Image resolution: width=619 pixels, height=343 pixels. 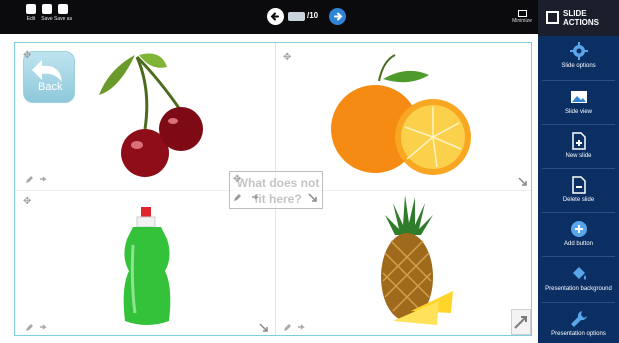 I want to click on question-text-box: What does not fit here?, so click(x=276, y=190).